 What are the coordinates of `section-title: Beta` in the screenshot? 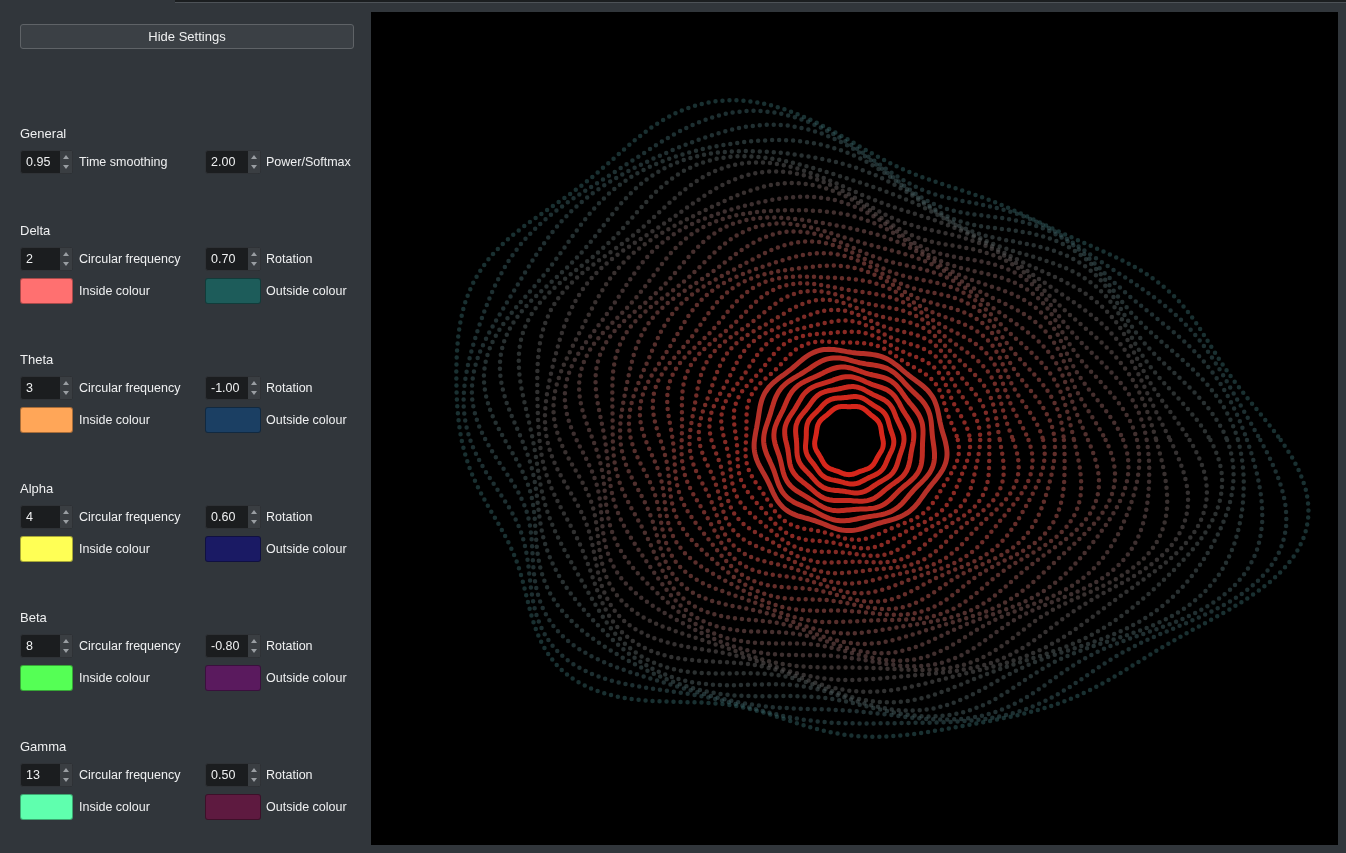 It's located at (34, 617).